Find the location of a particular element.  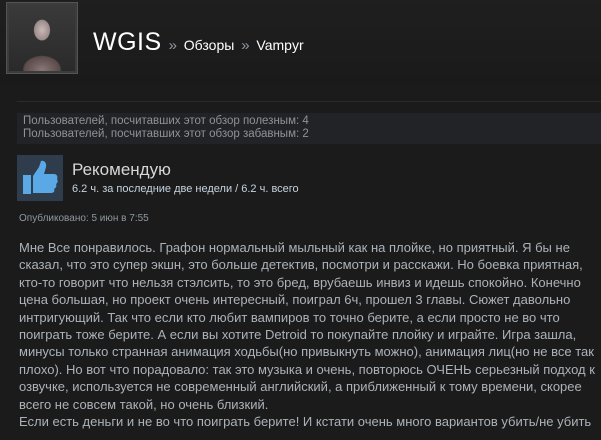

recommendation-title: Рекомендую is located at coordinates (121, 169).